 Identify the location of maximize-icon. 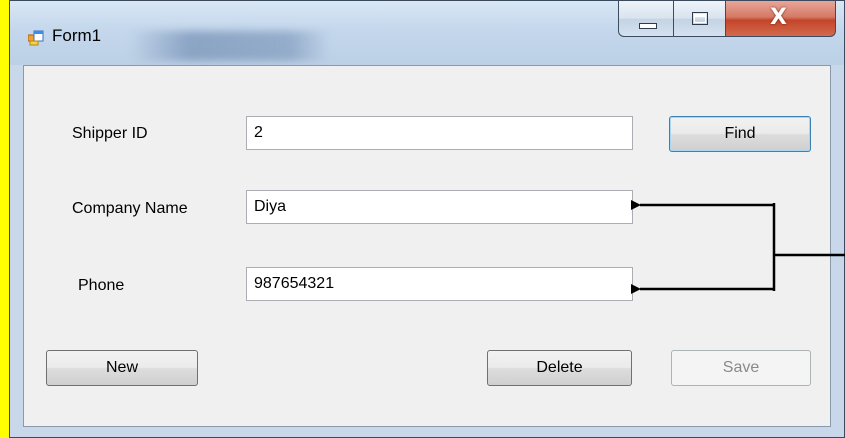
(700, 18).